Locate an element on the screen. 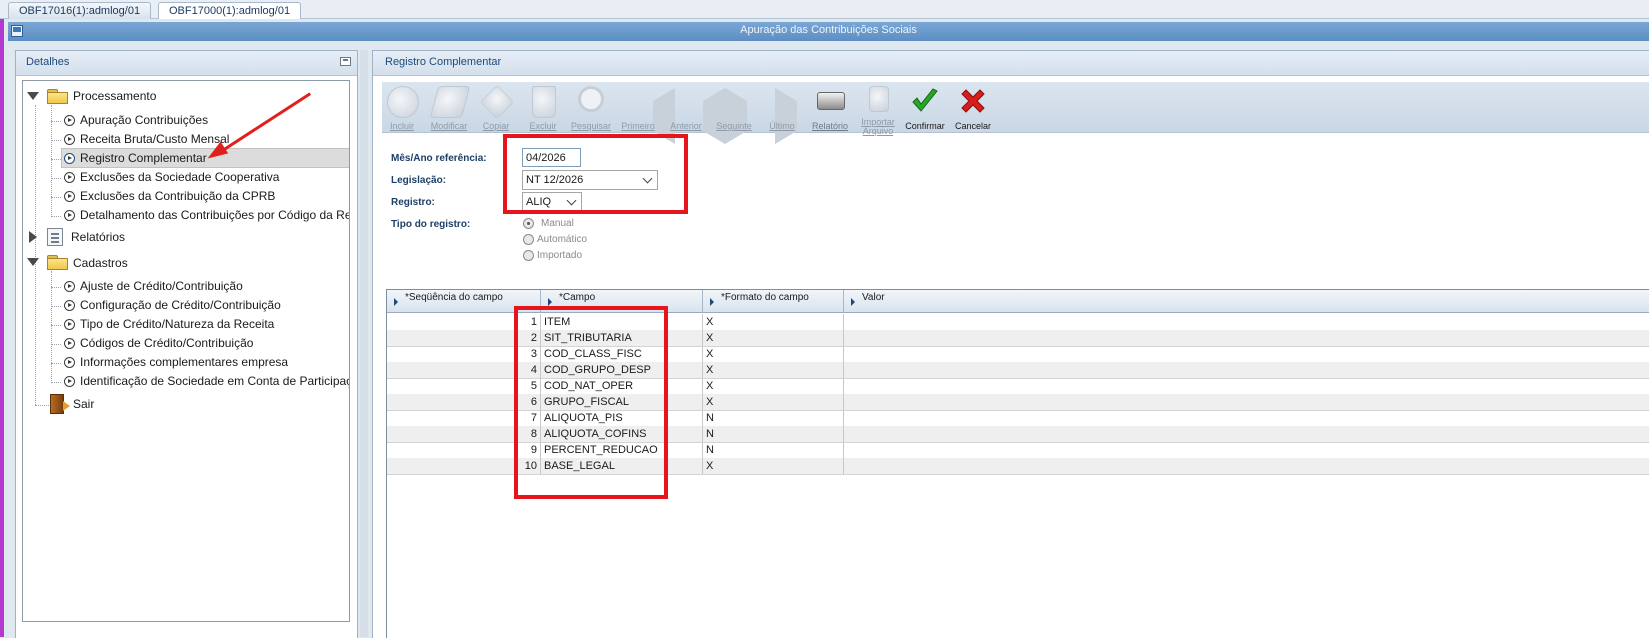 This screenshot has height=638, width=1649. tree-item-registro-complementar: Registro Complementar is located at coordinates (143, 158).